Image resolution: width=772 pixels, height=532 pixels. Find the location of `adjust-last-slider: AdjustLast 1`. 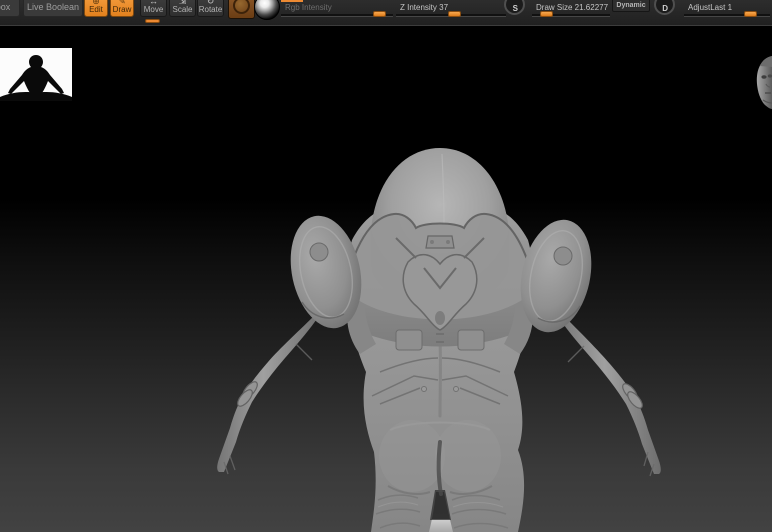

adjust-last-slider: AdjustLast 1 is located at coordinates (727, 10).